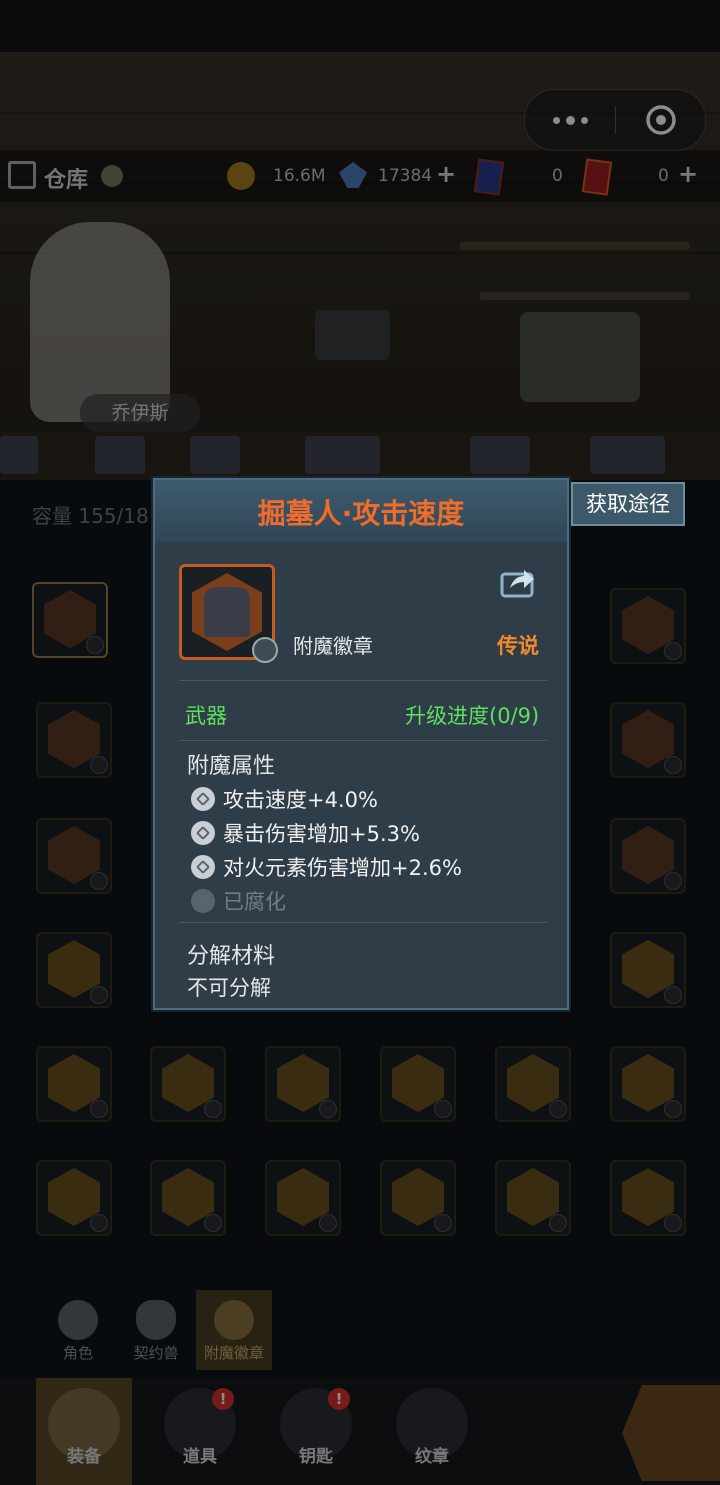  I want to click on obtain-route-button: 获取途径, so click(628, 504).